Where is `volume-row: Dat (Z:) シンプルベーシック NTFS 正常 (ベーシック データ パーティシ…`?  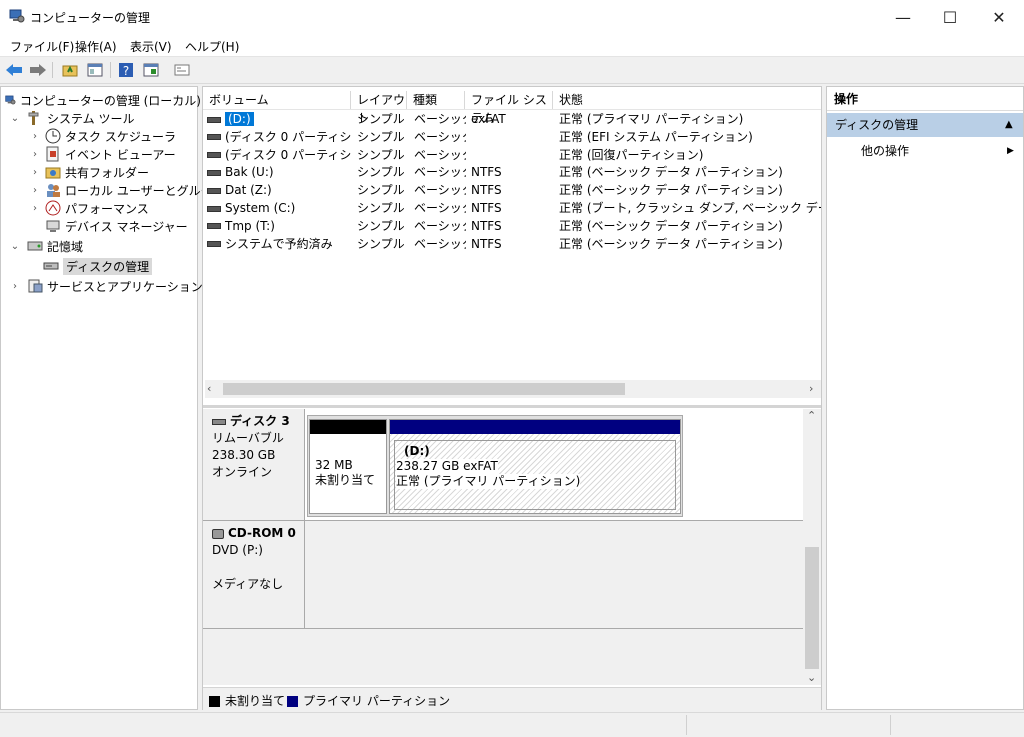 volume-row: Dat (Z:) シンプルベーシック NTFS 正常 (ベーシック データ パーティシ… is located at coordinates (512, 190).